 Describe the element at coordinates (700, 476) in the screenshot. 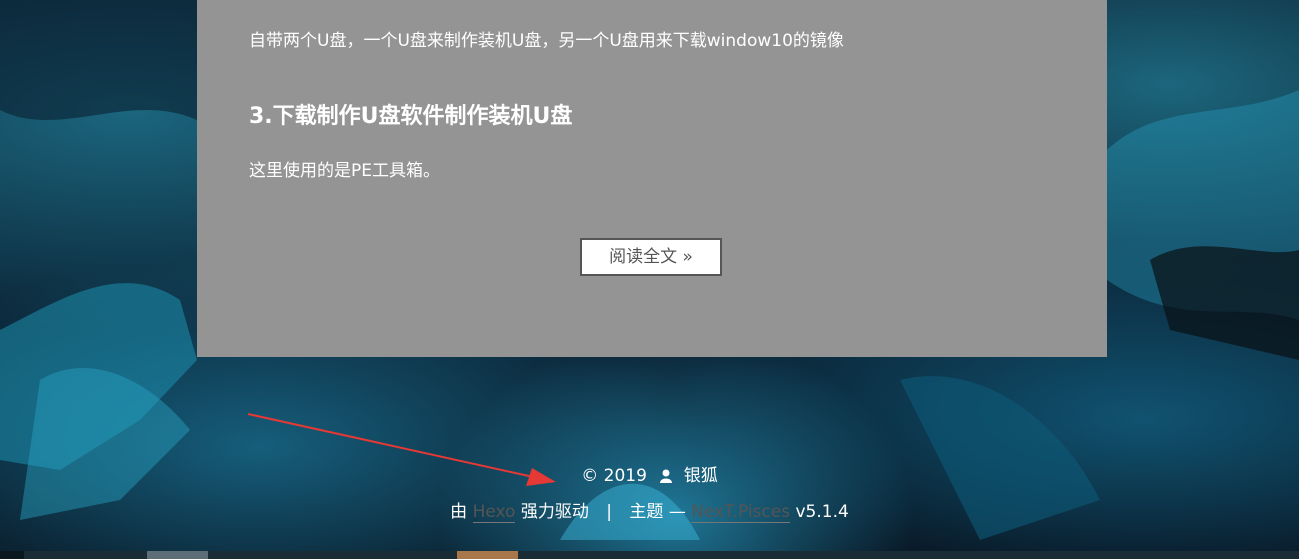

I see `author-name: 银狐` at that location.